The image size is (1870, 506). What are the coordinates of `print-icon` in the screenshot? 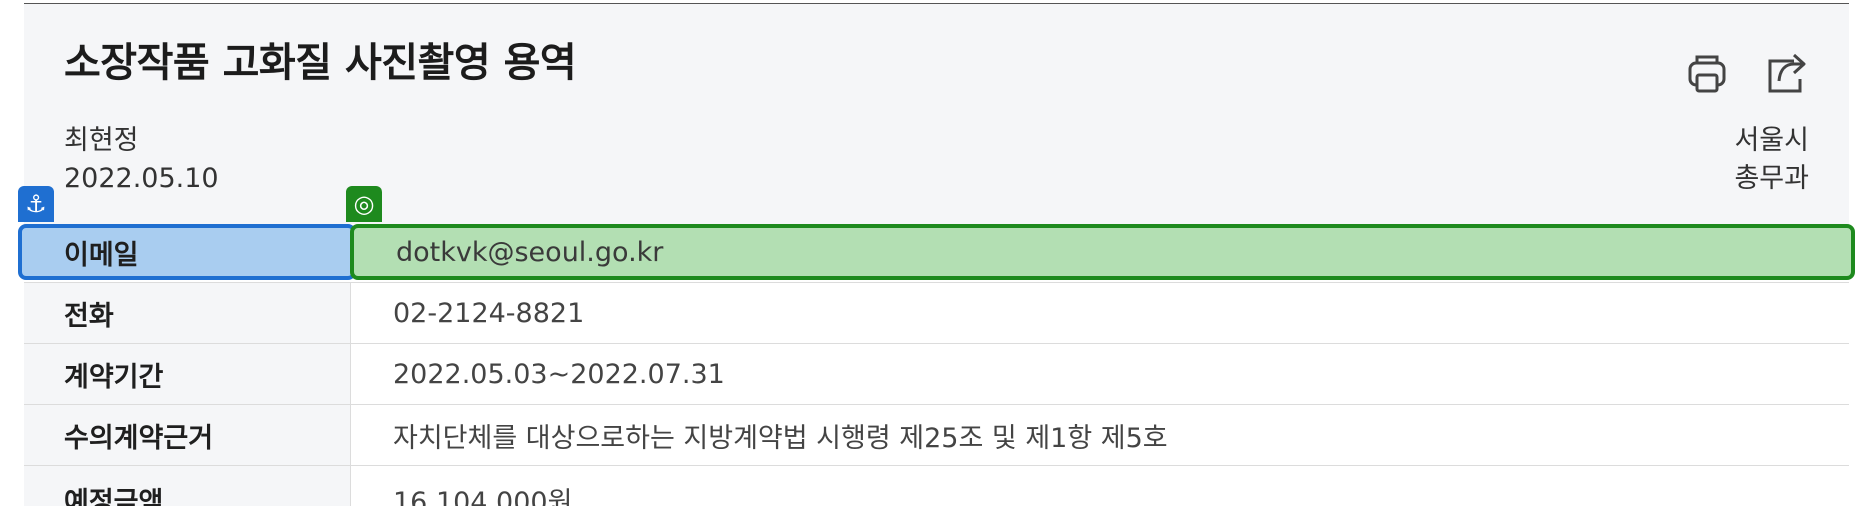 It's located at (1707, 74).